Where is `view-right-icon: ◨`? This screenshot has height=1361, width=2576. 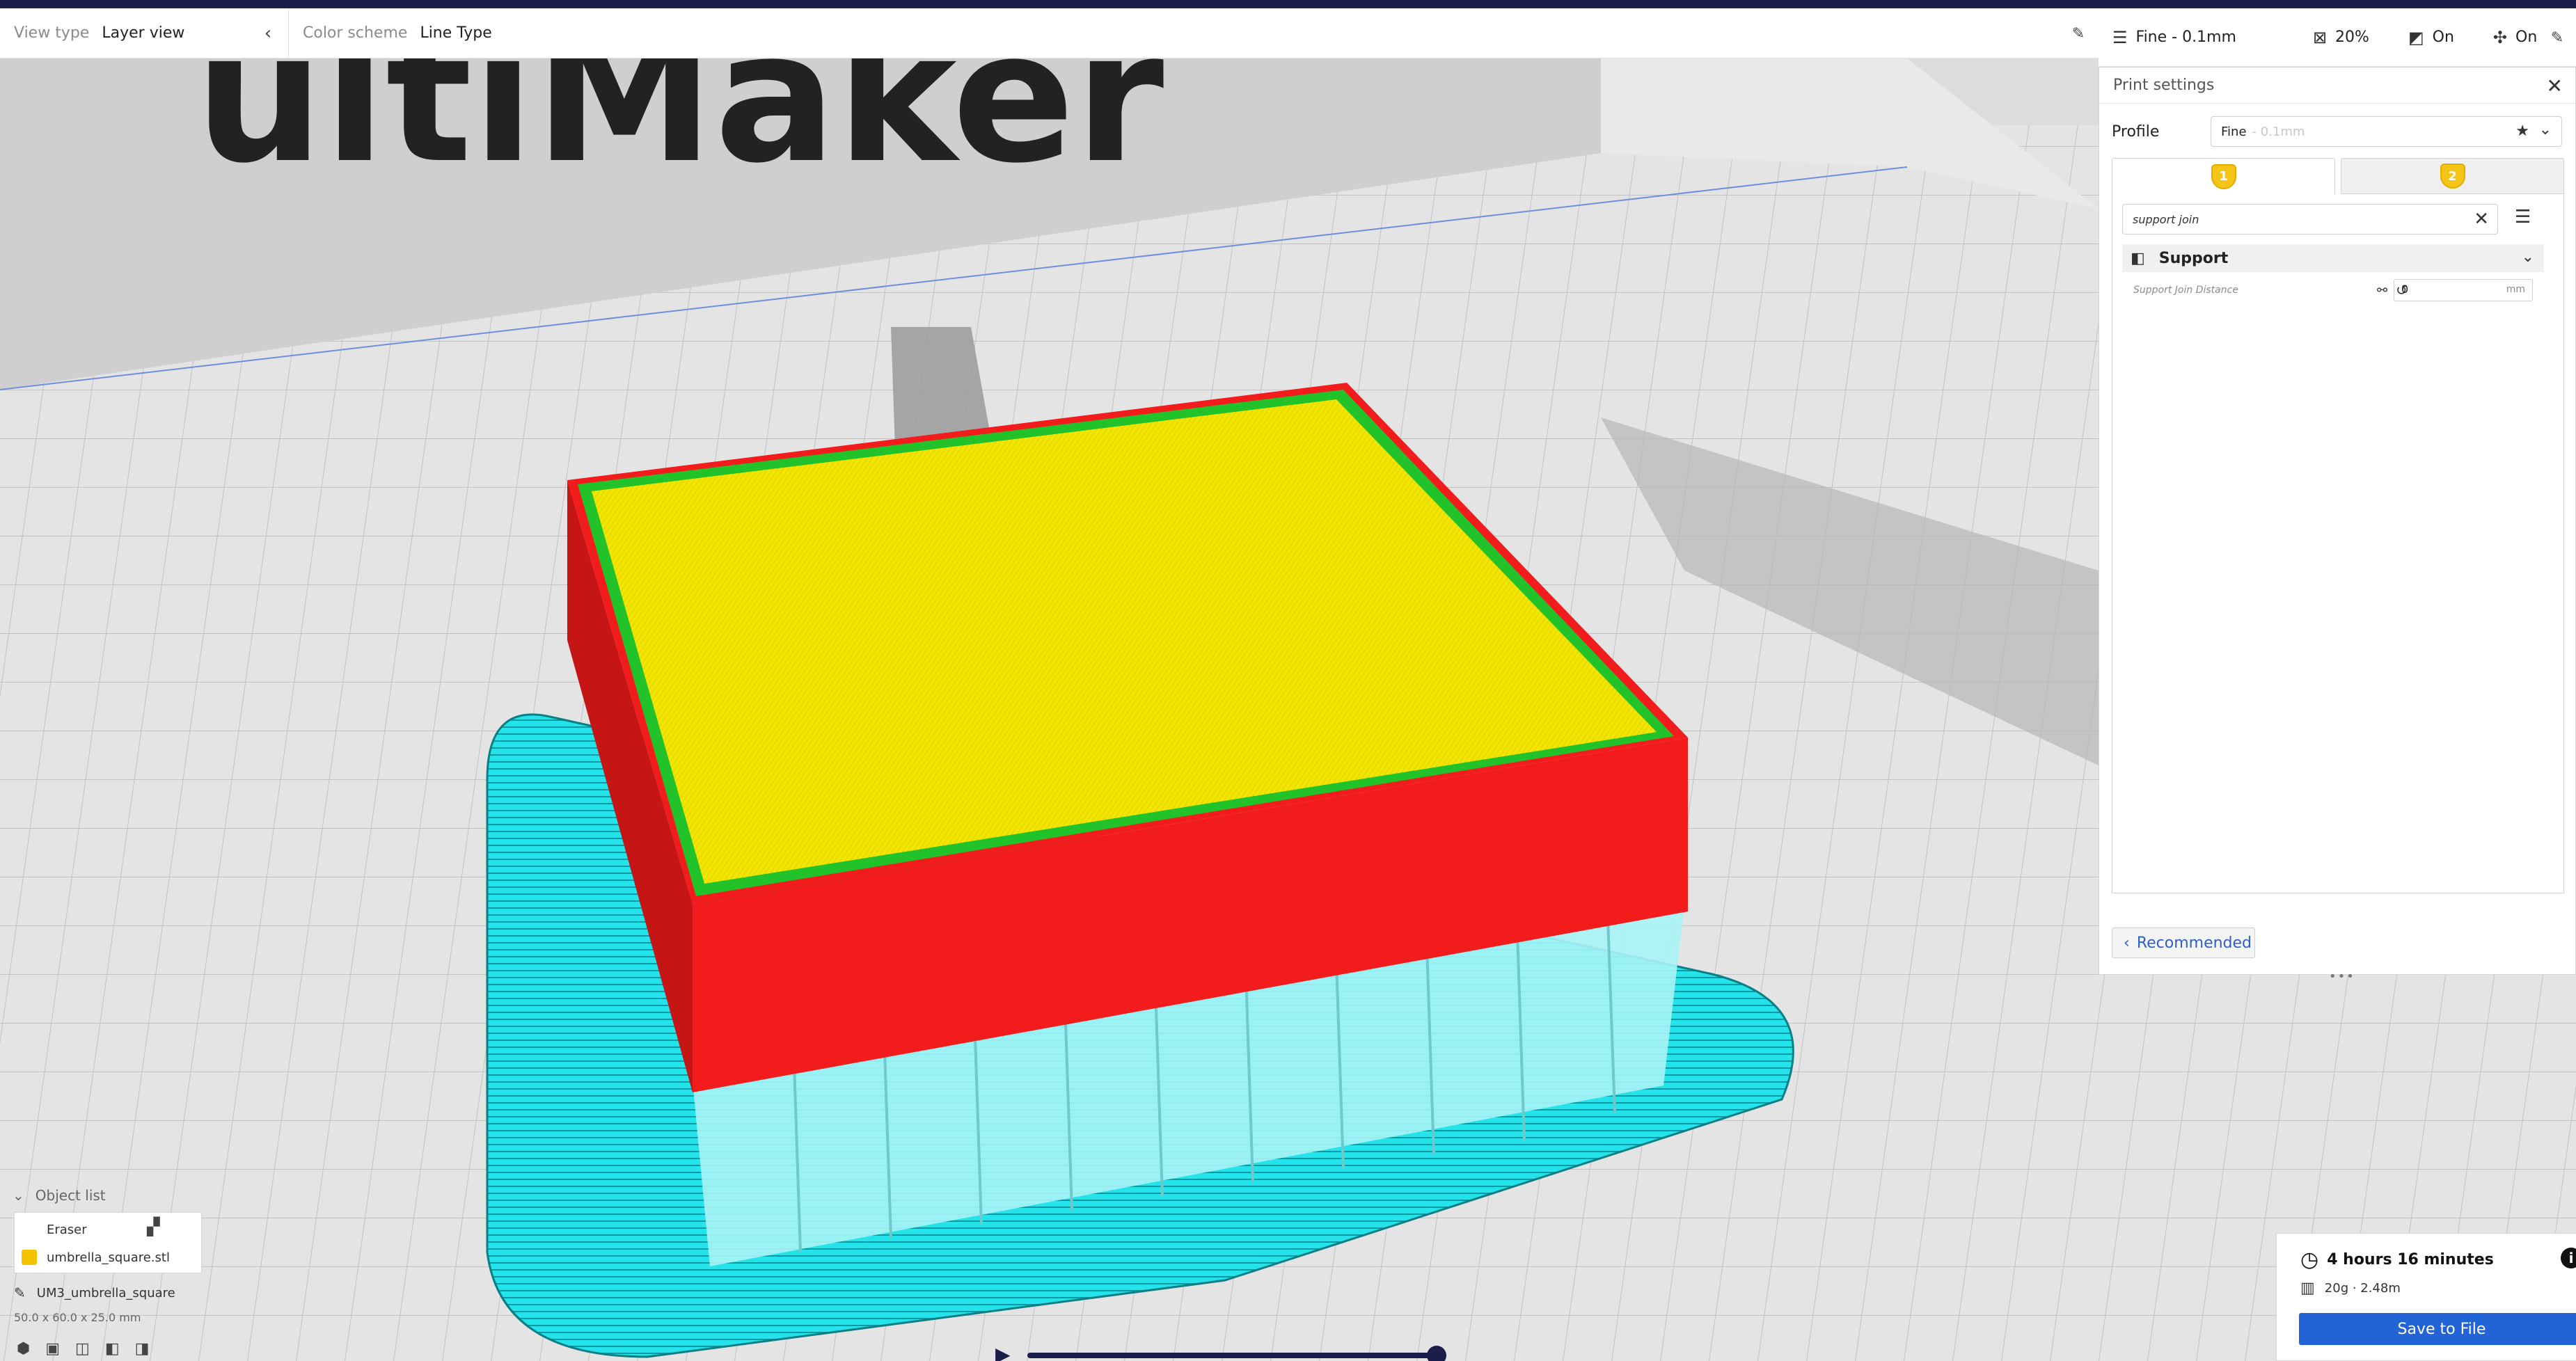 view-right-icon: ◨ is located at coordinates (142, 1349).